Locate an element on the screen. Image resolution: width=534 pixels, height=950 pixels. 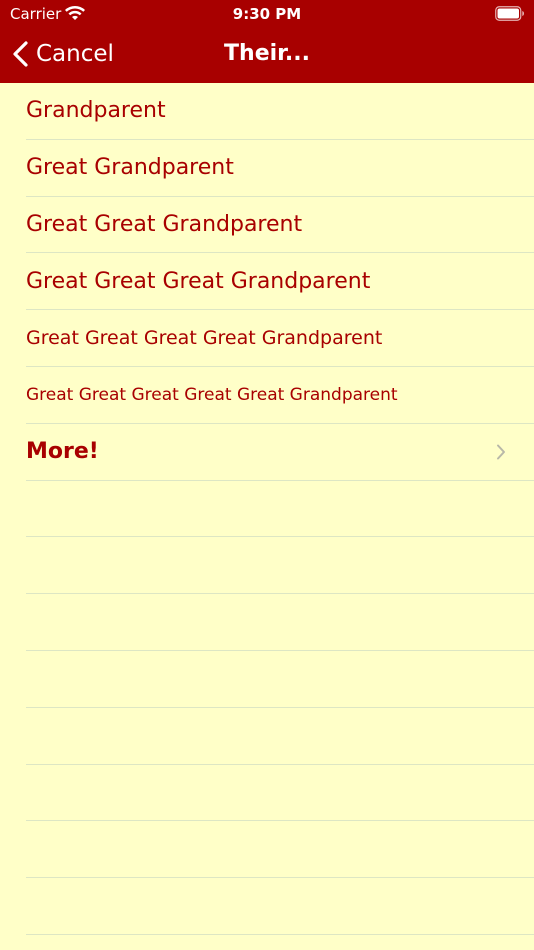
more-row: More! is located at coordinates (280, 452).